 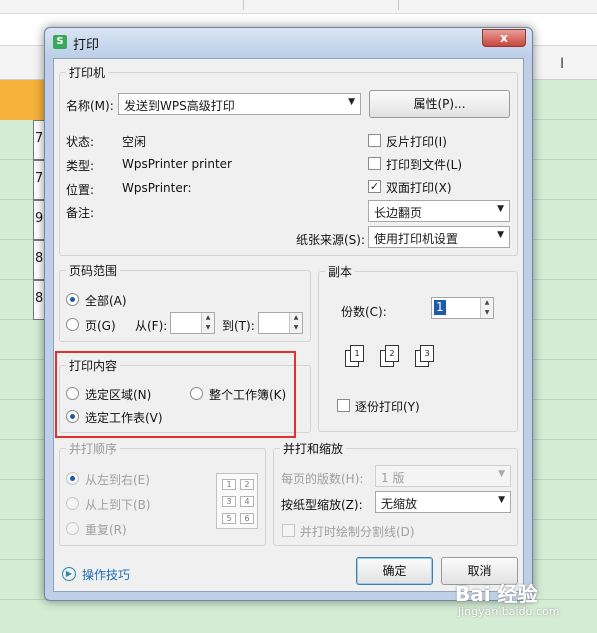 What do you see at coordinates (322, 505) in the screenshot?
I see `scale-label: 按纸型缩放(Z):` at bounding box center [322, 505].